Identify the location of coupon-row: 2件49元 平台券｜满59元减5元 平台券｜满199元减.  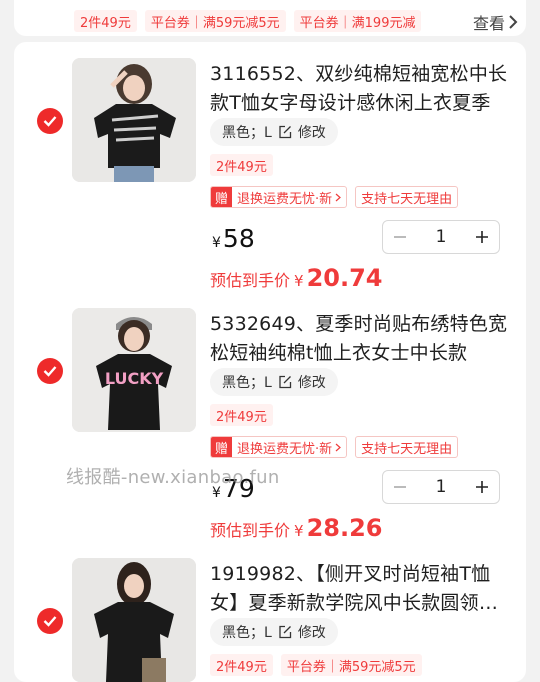
(248, 21).